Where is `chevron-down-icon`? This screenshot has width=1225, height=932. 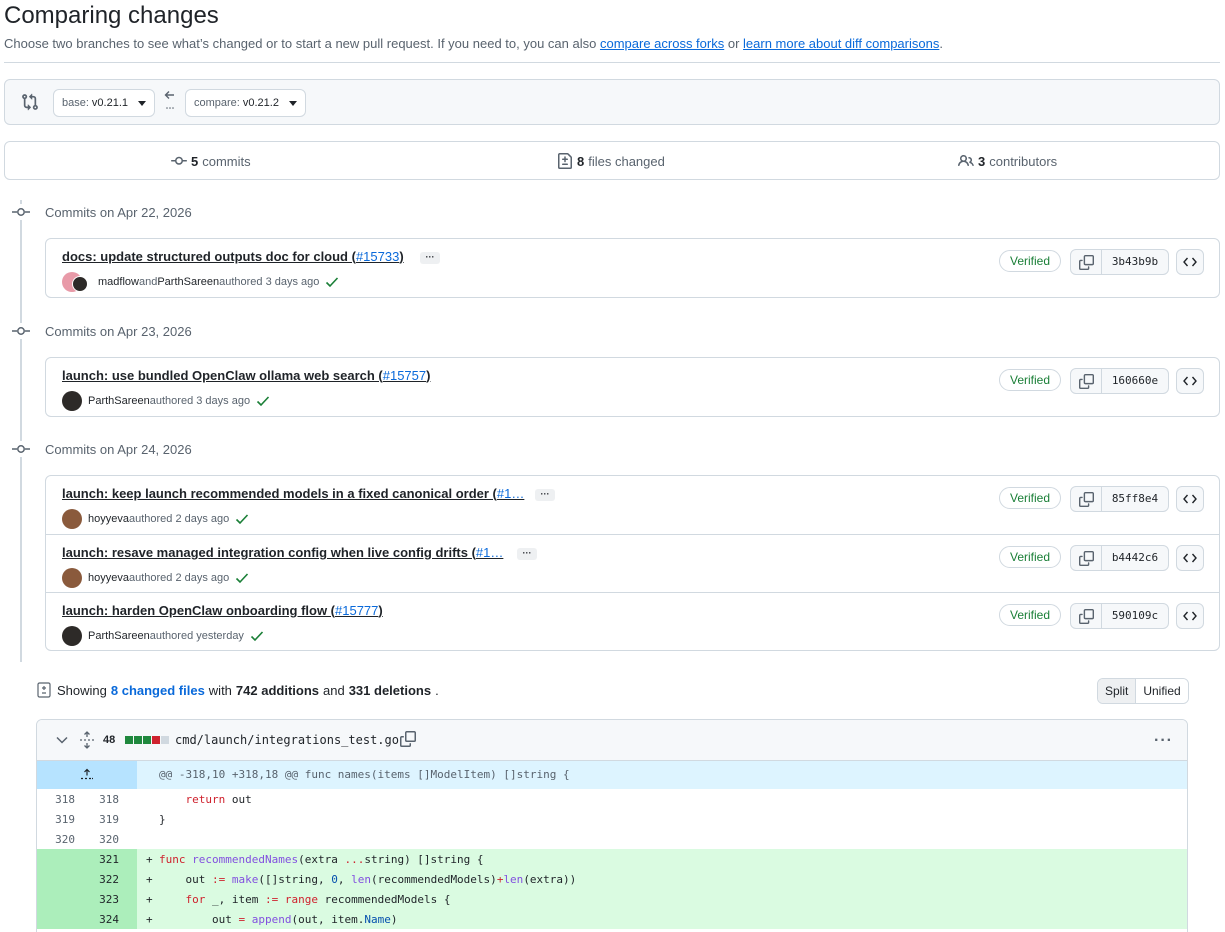
chevron-down-icon is located at coordinates (62, 740).